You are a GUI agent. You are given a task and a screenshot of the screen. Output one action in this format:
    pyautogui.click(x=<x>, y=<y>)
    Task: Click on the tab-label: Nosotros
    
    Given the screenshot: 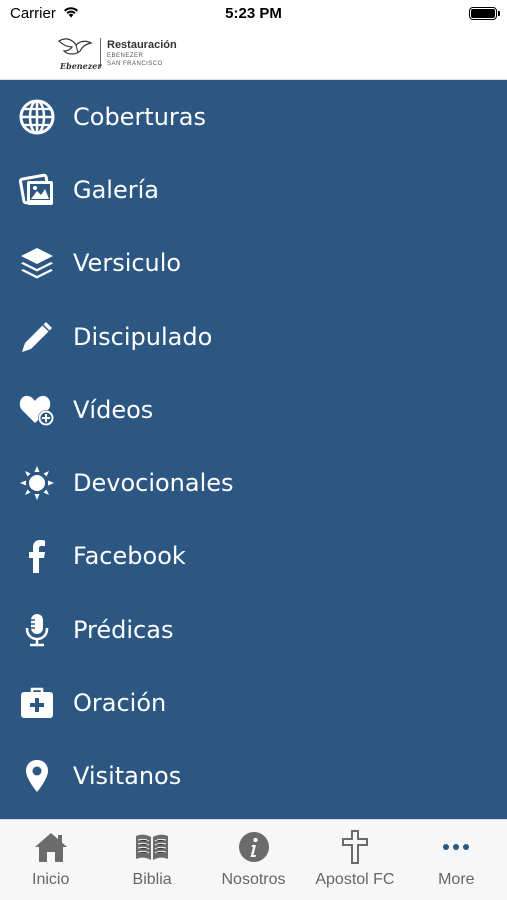 What is the action you would take?
    pyautogui.click(x=253, y=879)
    